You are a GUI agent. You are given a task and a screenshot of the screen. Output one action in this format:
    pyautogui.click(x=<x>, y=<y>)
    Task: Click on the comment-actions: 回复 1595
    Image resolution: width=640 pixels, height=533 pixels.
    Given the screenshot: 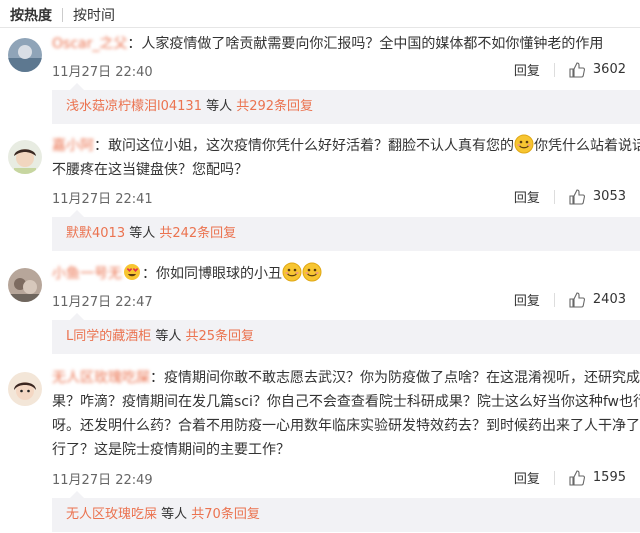 What is the action you would take?
    pyautogui.click(x=570, y=477)
    